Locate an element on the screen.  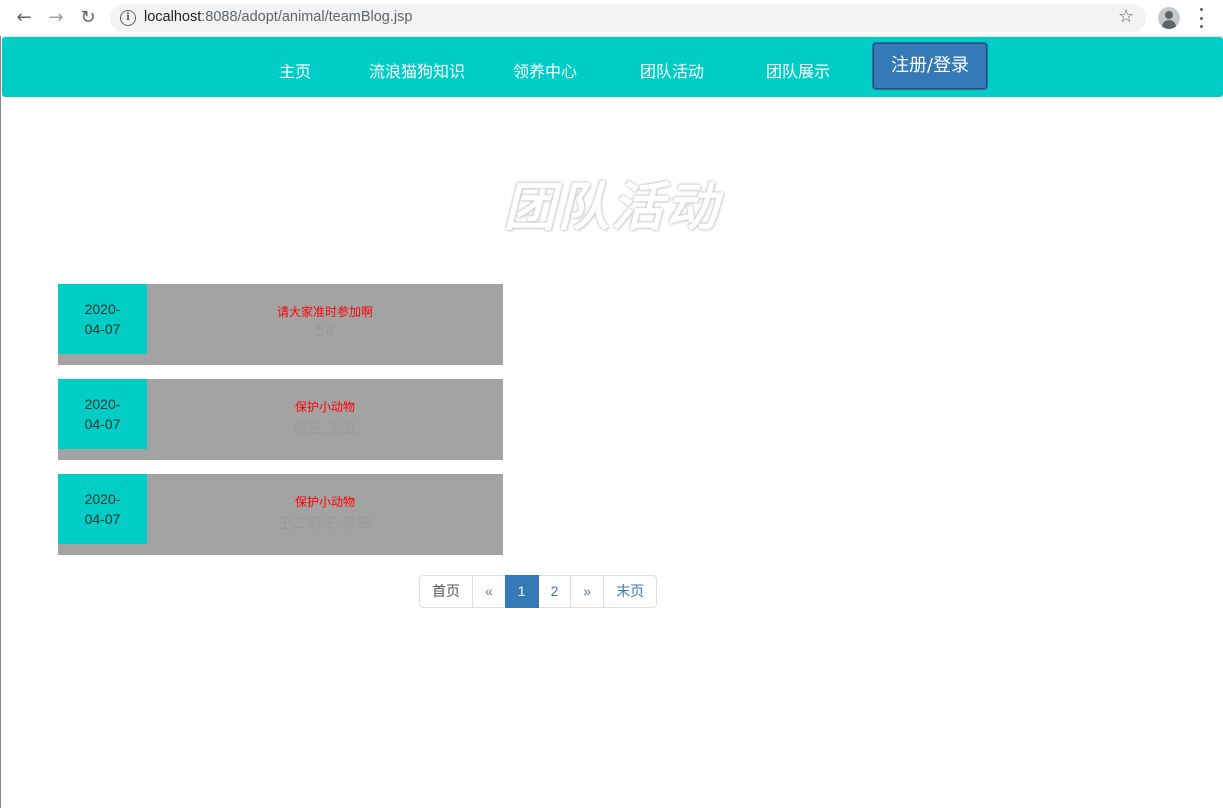
bookmark-star-icon: ☆ is located at coordinates (1126, 16).